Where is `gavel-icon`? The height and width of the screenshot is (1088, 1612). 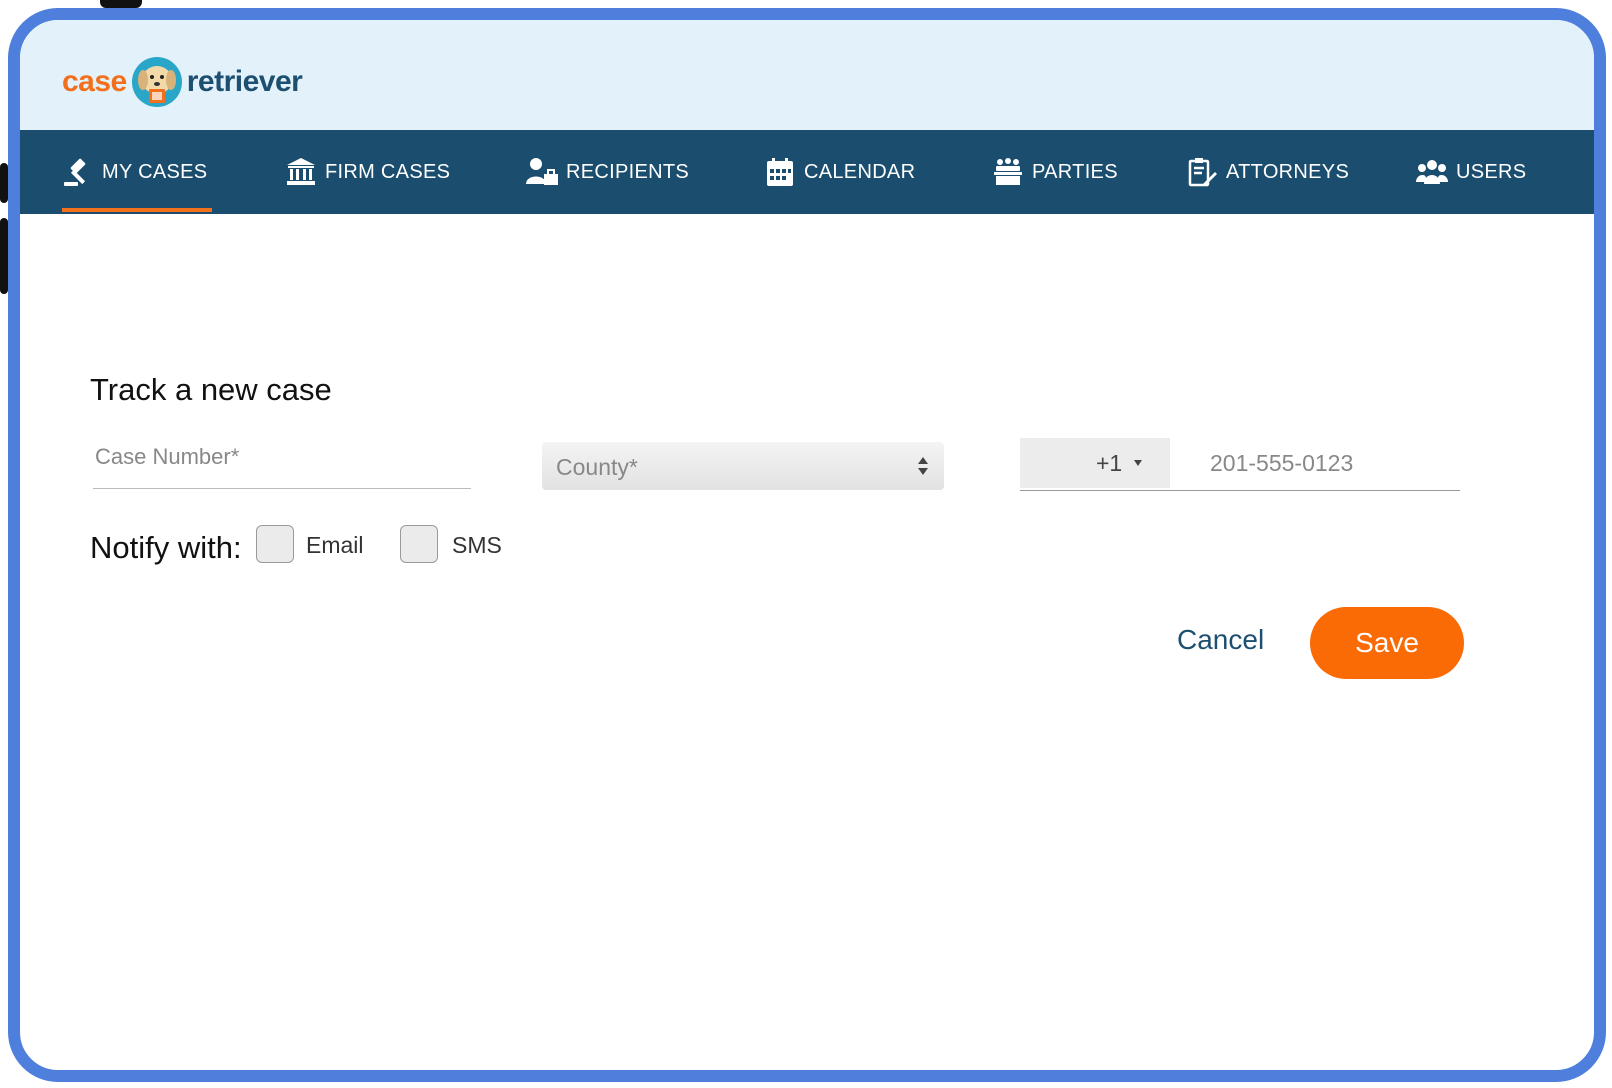 gavel-icon is located at coordinates (75, 172).